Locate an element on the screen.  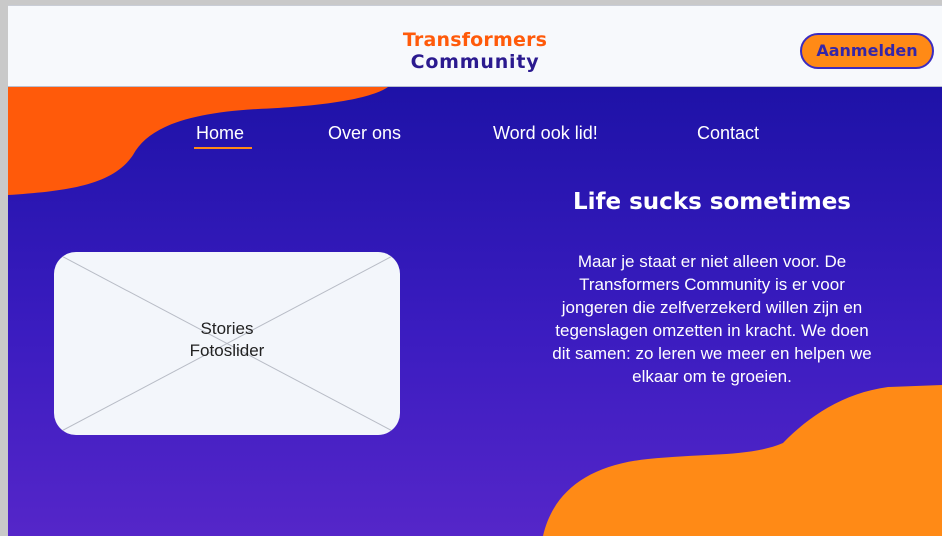
nav-home: Home is located at coordinates (220, 133).